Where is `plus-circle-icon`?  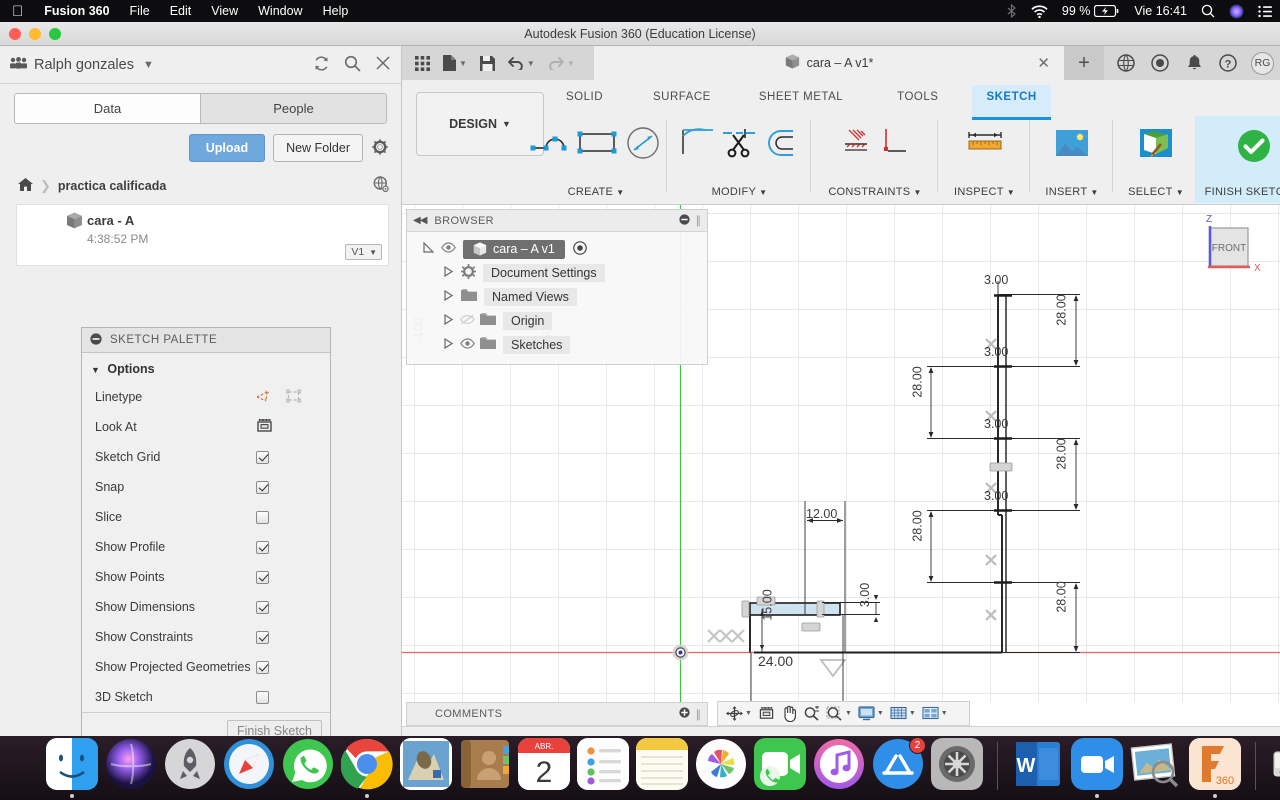
plus-circle-icon is located at coordinates (684, 714).